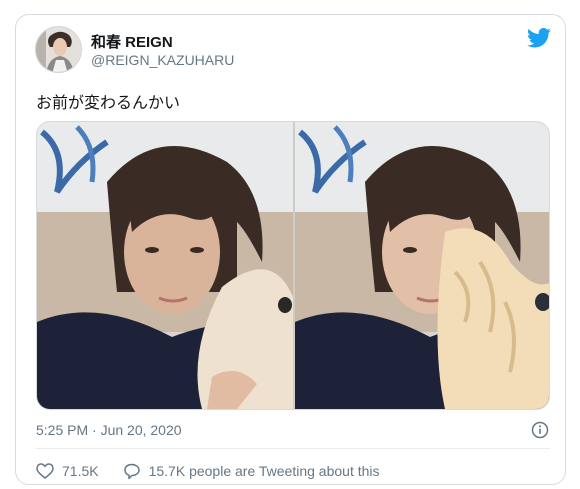  I want to click on tweeting-about-link: 15.7K people are Tweeting about this, so click(251, 471).